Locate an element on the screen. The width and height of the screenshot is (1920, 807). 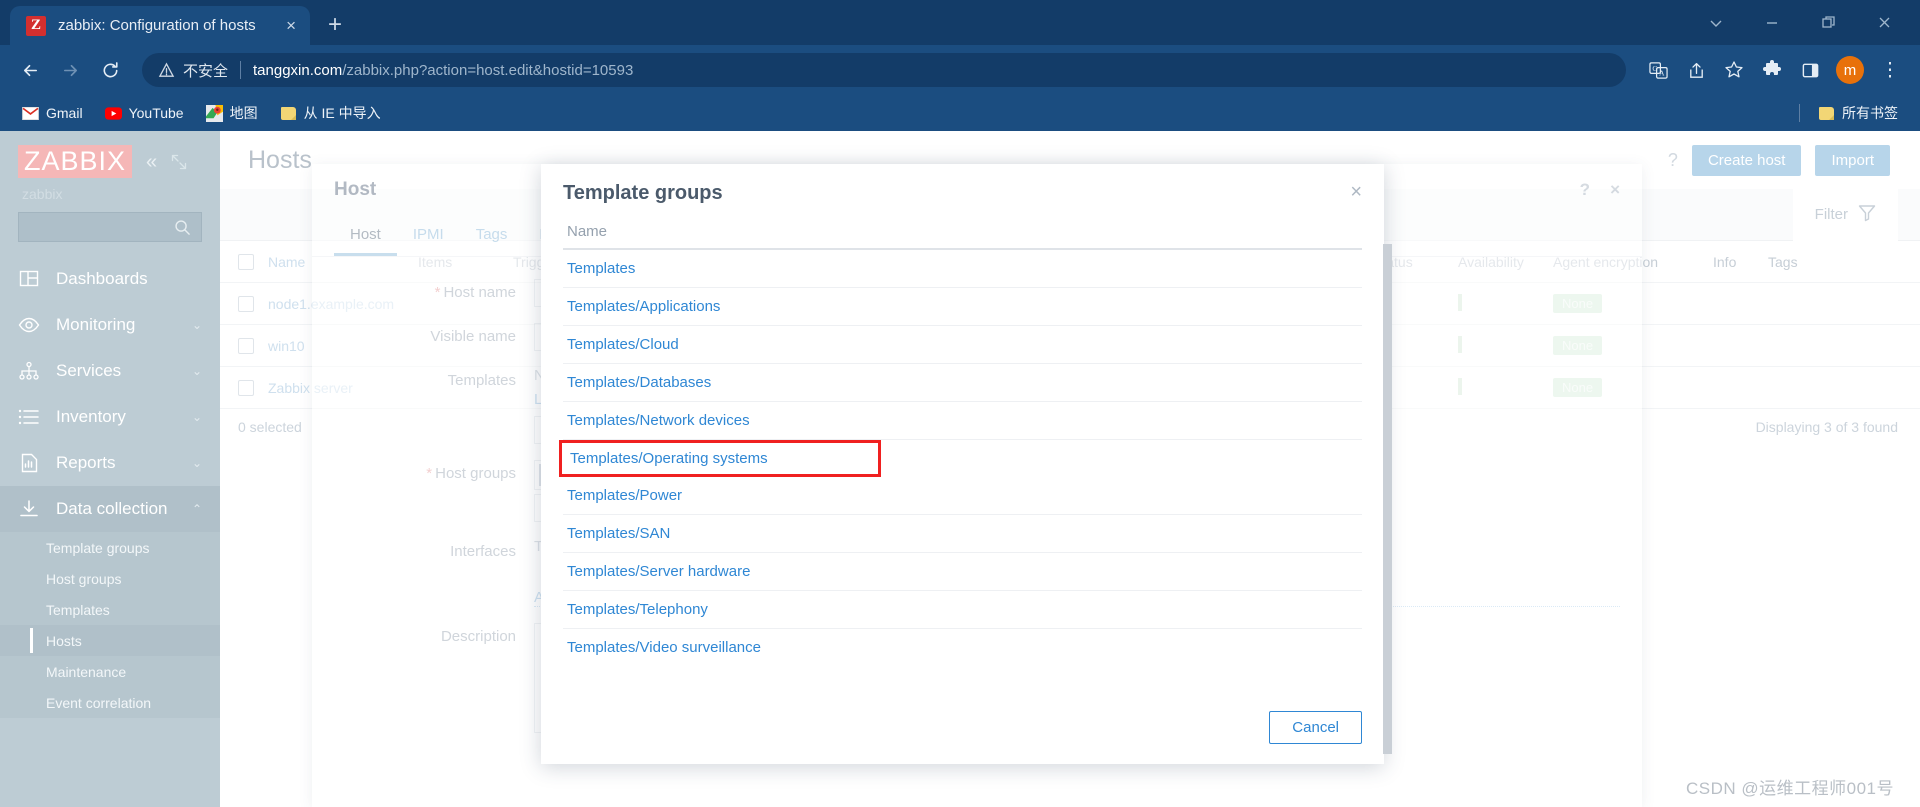
minimize-icon is located at coordinates (1772, 22).